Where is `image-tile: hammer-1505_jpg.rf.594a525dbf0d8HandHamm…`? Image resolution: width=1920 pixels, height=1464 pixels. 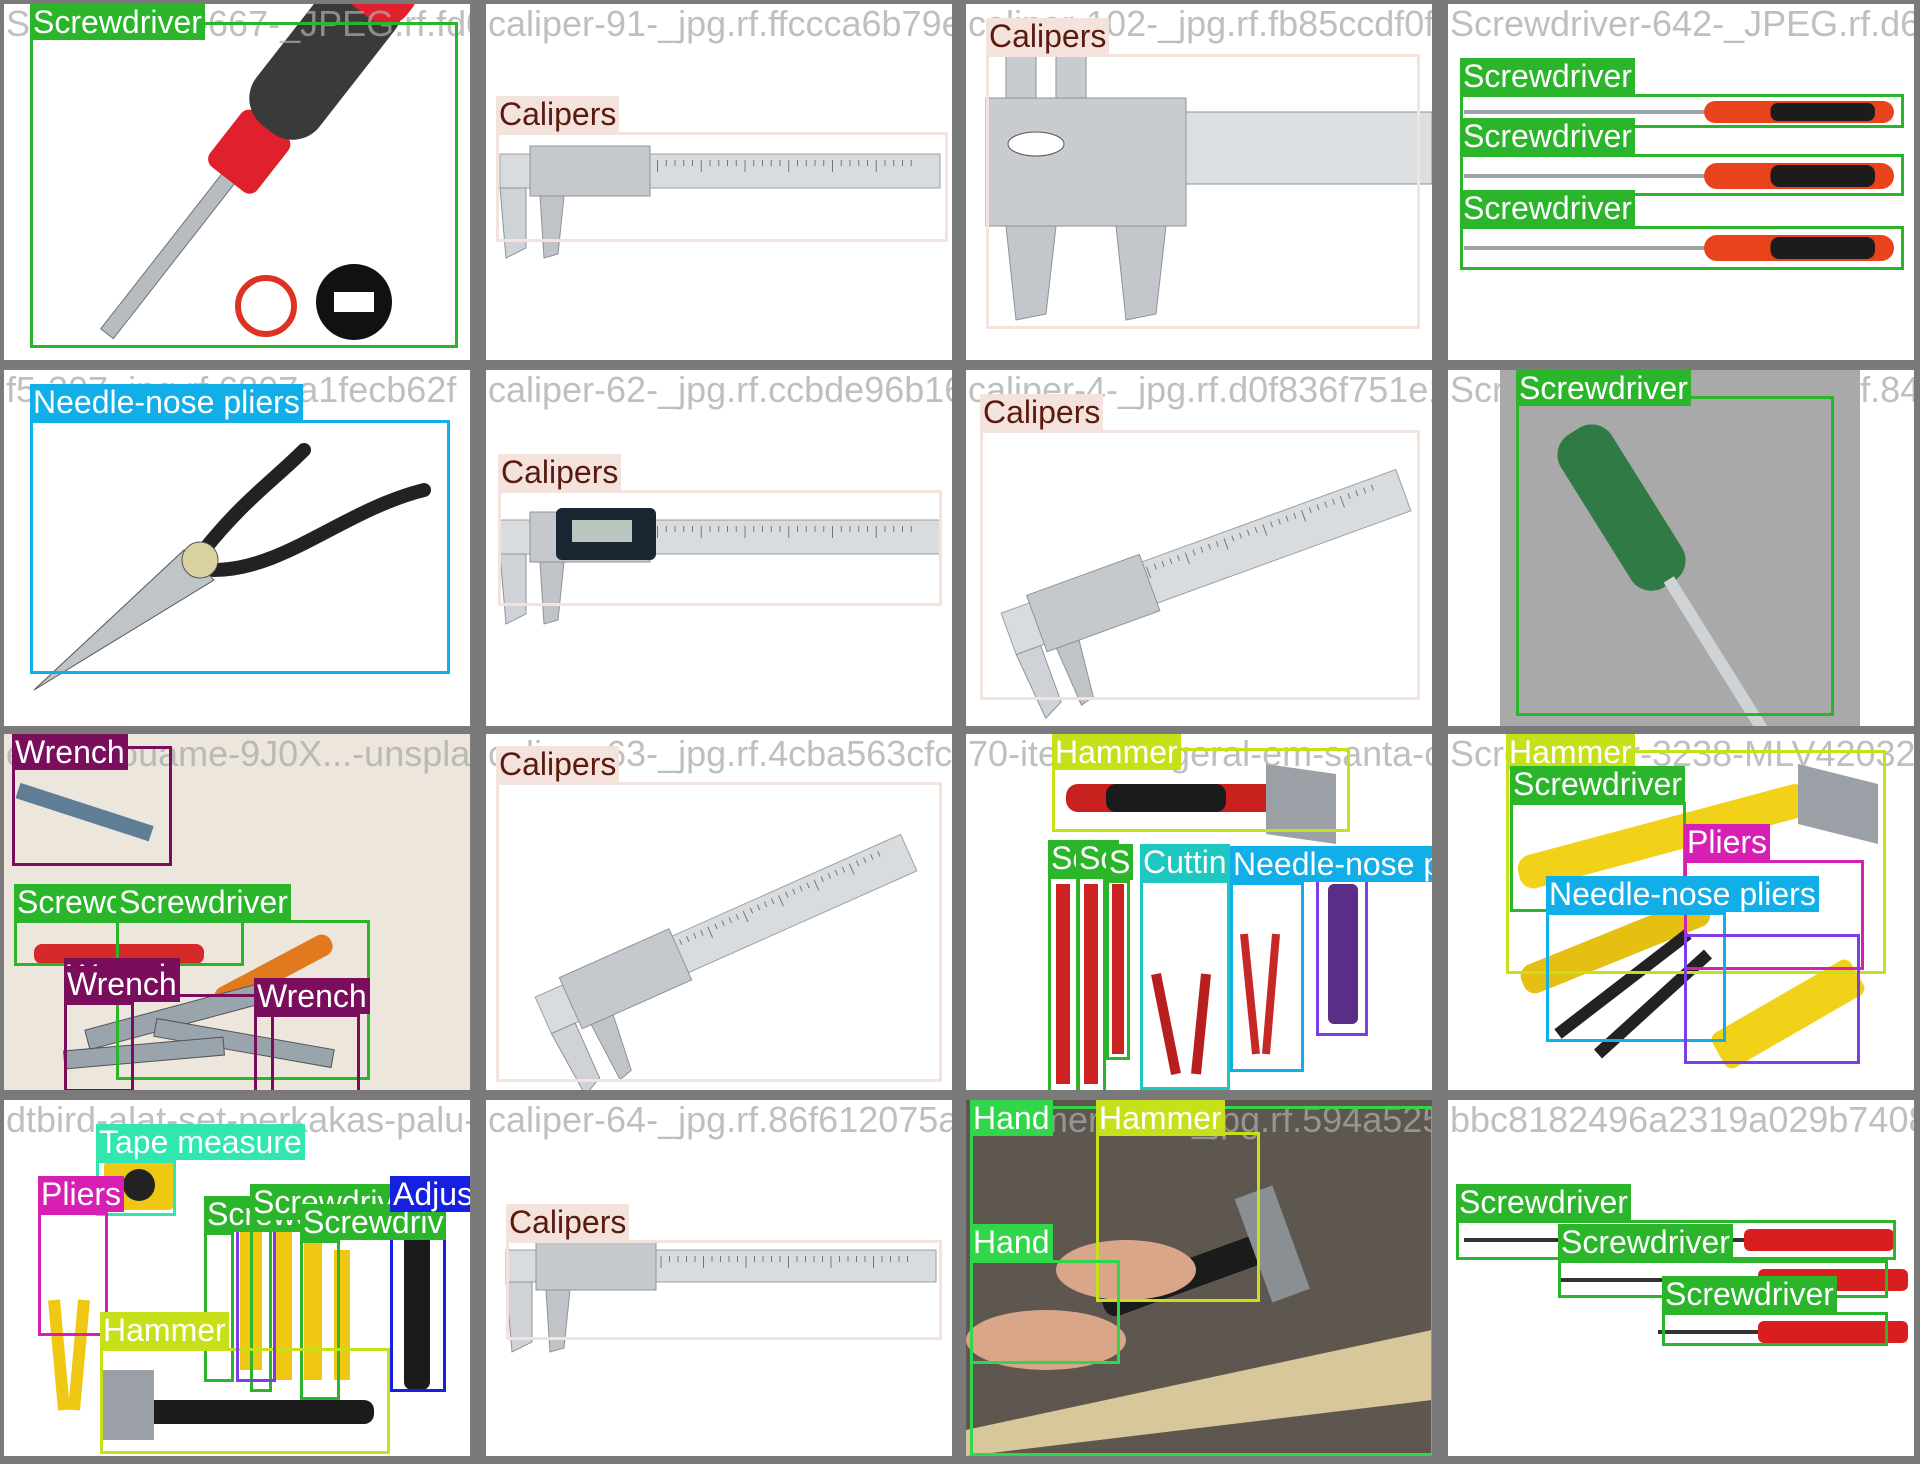 image-tile: hammer-1505_jpg.rf.594a525dbf0d8HandHamm… is located at coordinates (1199, 1278).